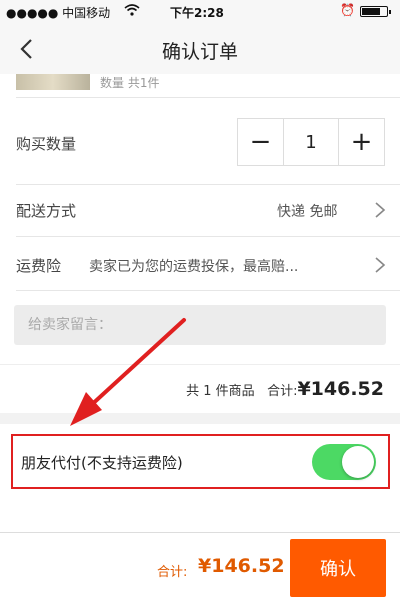 The image size is (400, 614). I want to click on confirm-button: 确认, so click(338, 568).